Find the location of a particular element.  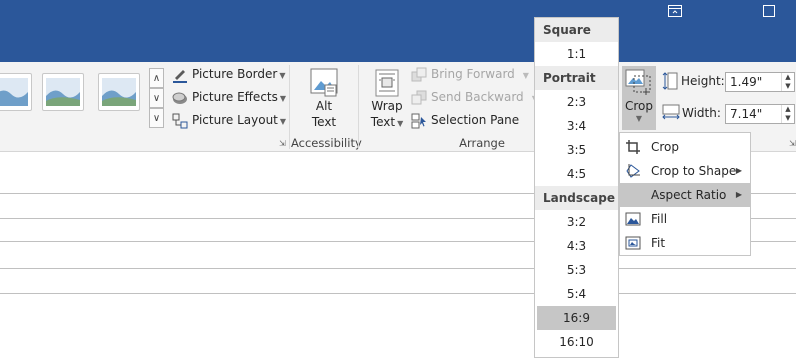

aspect-ratio-1-1: 1:1 is located at coordinates (576, 54).